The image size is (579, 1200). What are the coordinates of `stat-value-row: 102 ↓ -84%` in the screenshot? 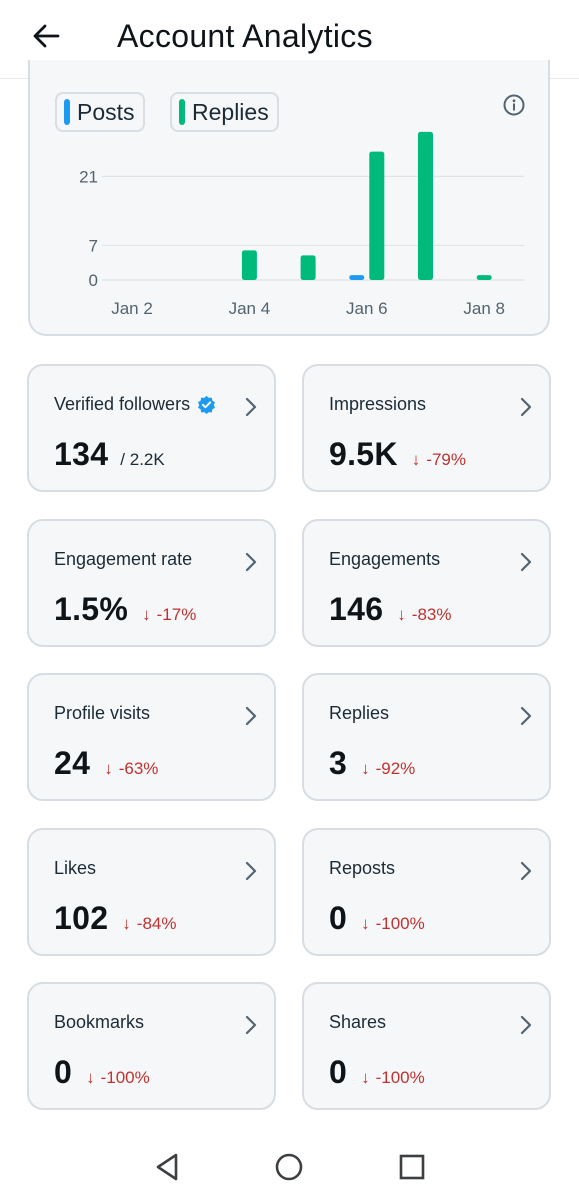 It's located at (115, 918).